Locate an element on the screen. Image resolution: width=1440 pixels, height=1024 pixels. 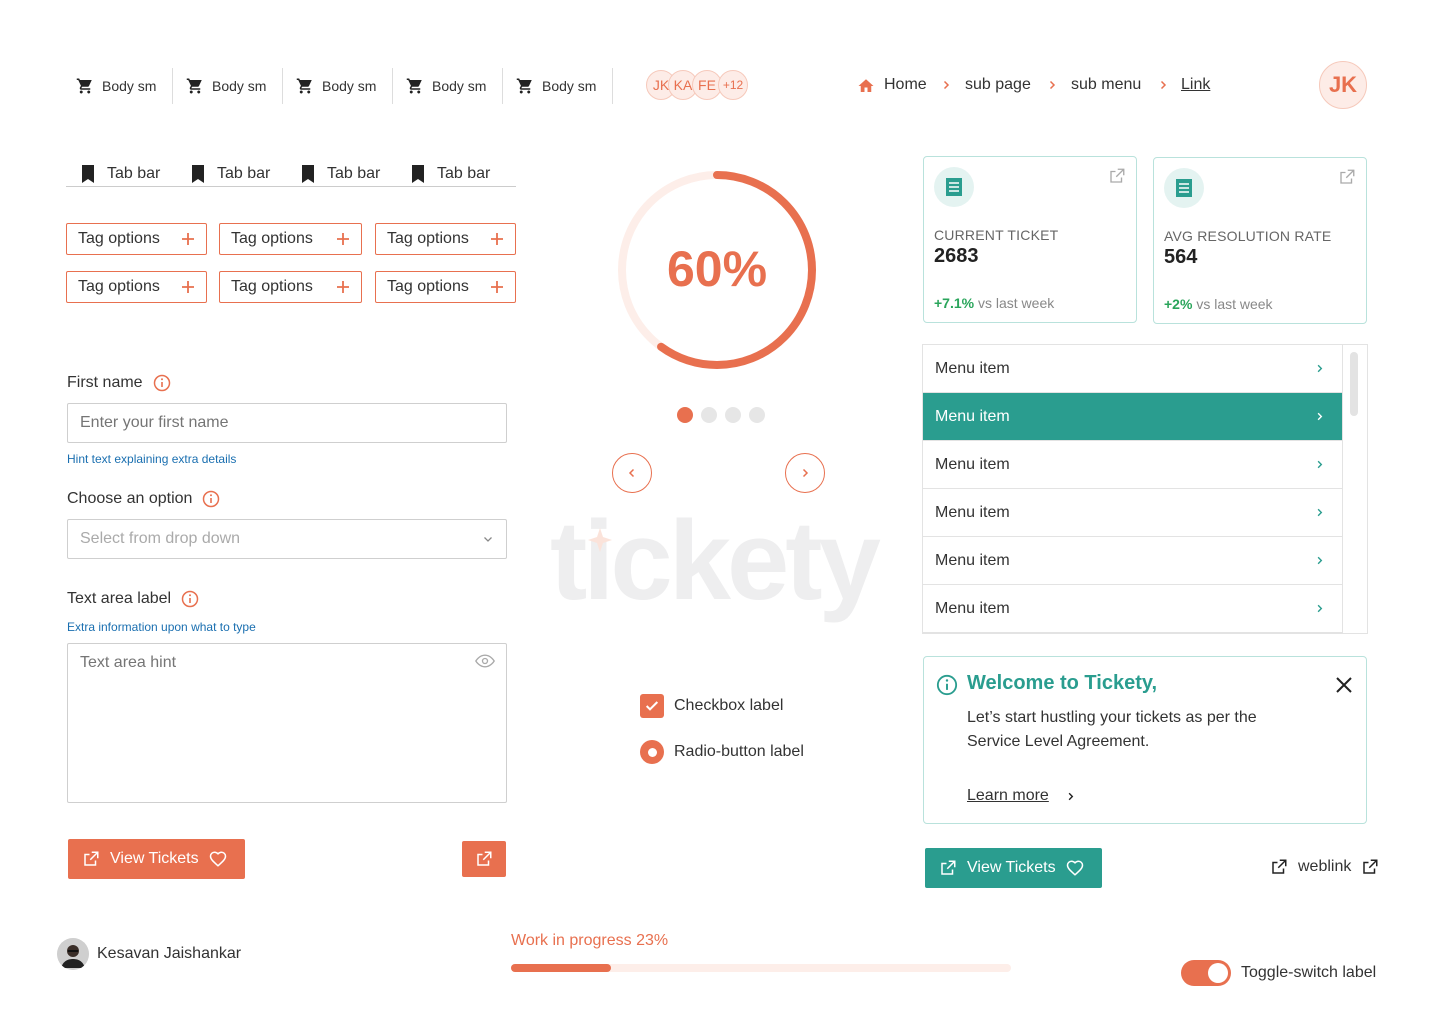
tab-3: Tab bar is located at coordinates (340, 174).